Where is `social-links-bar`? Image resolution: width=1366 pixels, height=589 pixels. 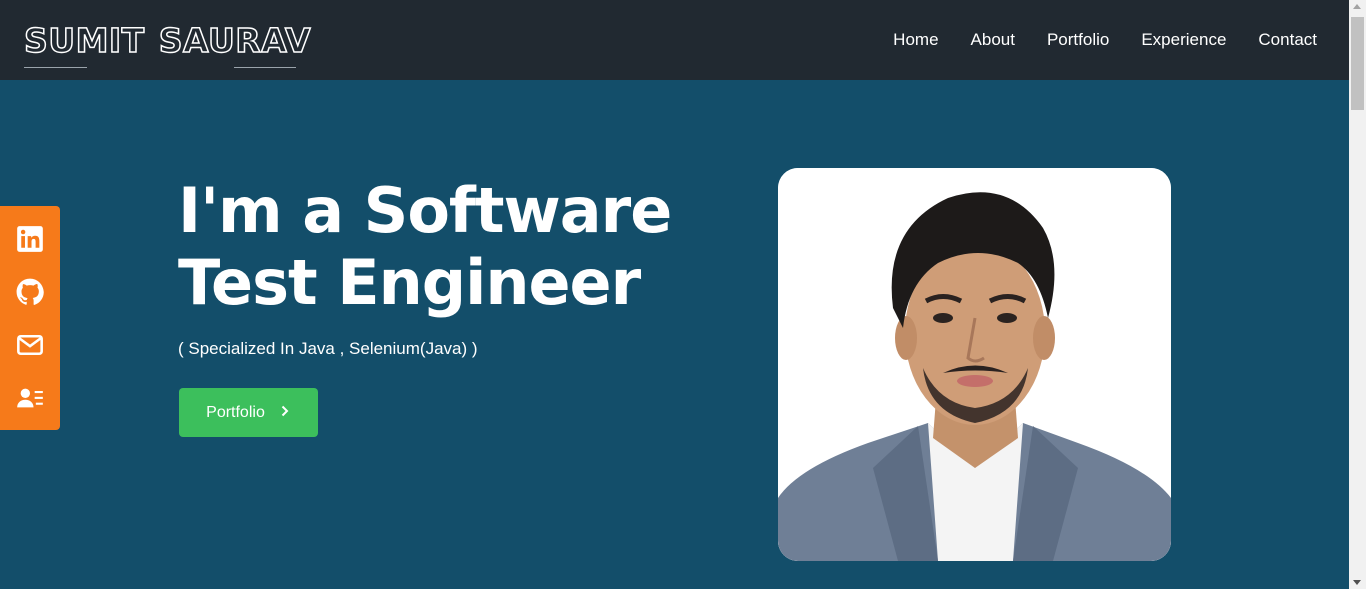 social-links-bar is located at coordinates (30, 318).